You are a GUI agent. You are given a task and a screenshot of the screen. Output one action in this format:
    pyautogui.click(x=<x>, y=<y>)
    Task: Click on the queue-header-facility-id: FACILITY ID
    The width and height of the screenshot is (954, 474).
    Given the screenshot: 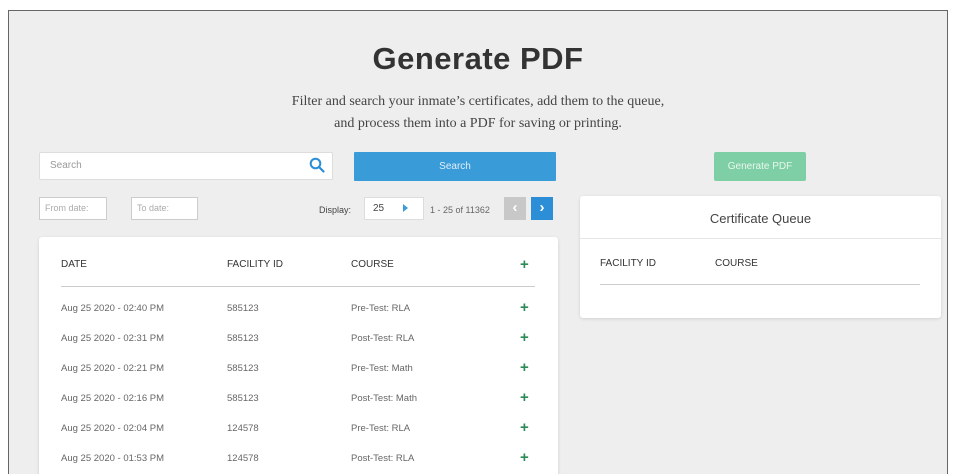 What is the action you would take?
    pyautogui.click(x=628, y=263)
    